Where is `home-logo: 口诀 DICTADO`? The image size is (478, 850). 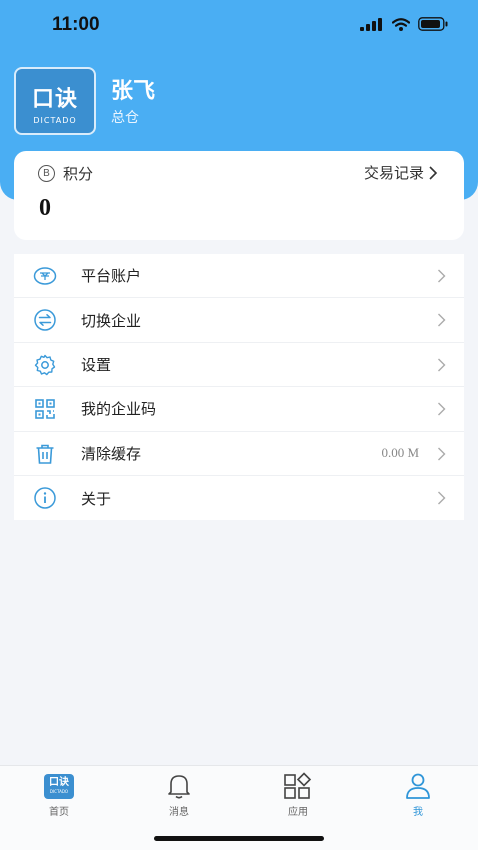 home-logo: 口诀 DICTADO is located at coordinates (59, 786).